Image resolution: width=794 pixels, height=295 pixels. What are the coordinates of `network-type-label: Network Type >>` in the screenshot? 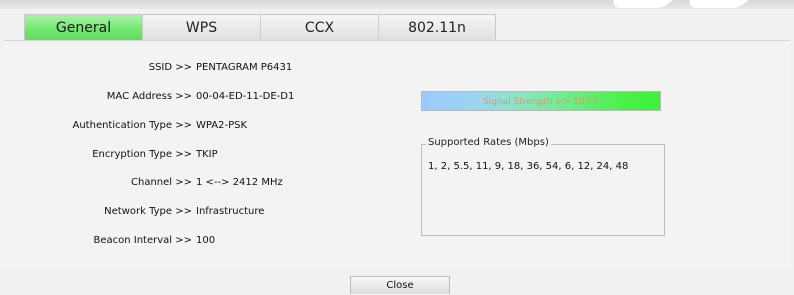 It's located at (148, 211).